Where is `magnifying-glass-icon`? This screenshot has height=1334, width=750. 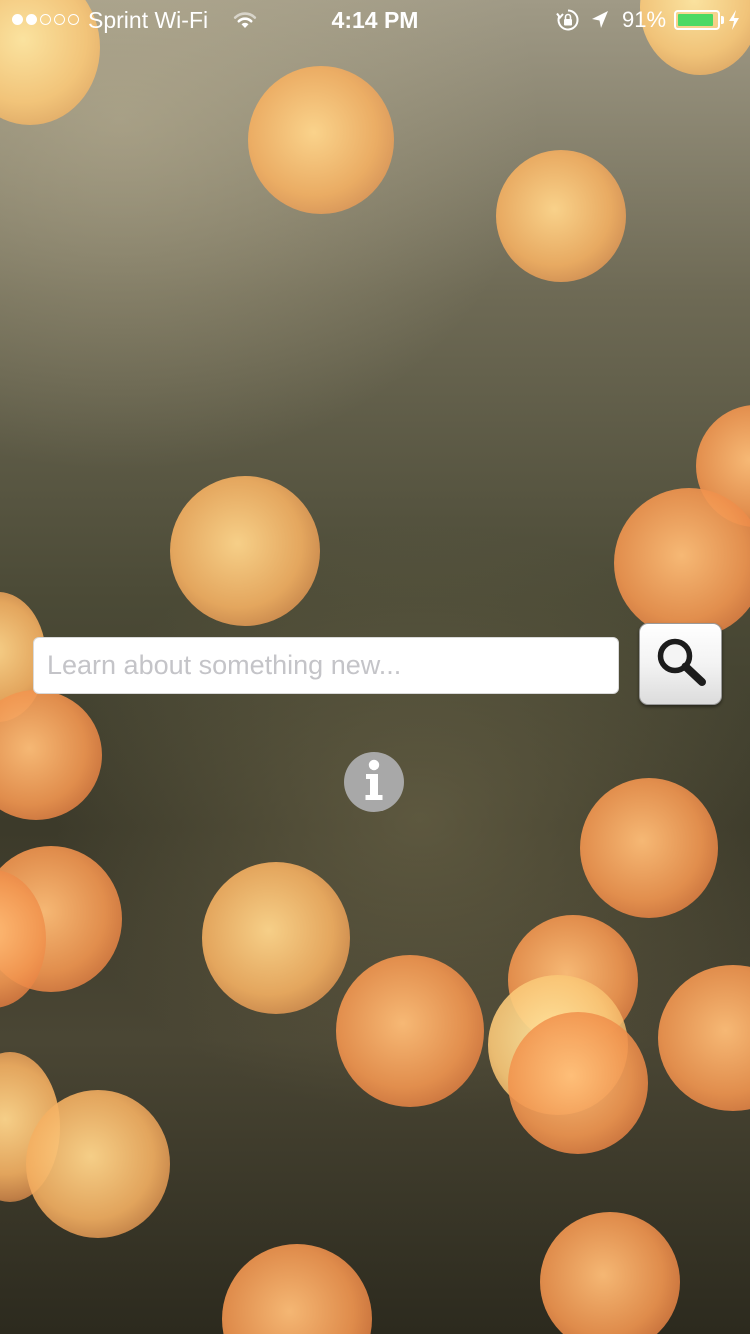 magnifying-glass-icon is located at coordinates (681, 664).